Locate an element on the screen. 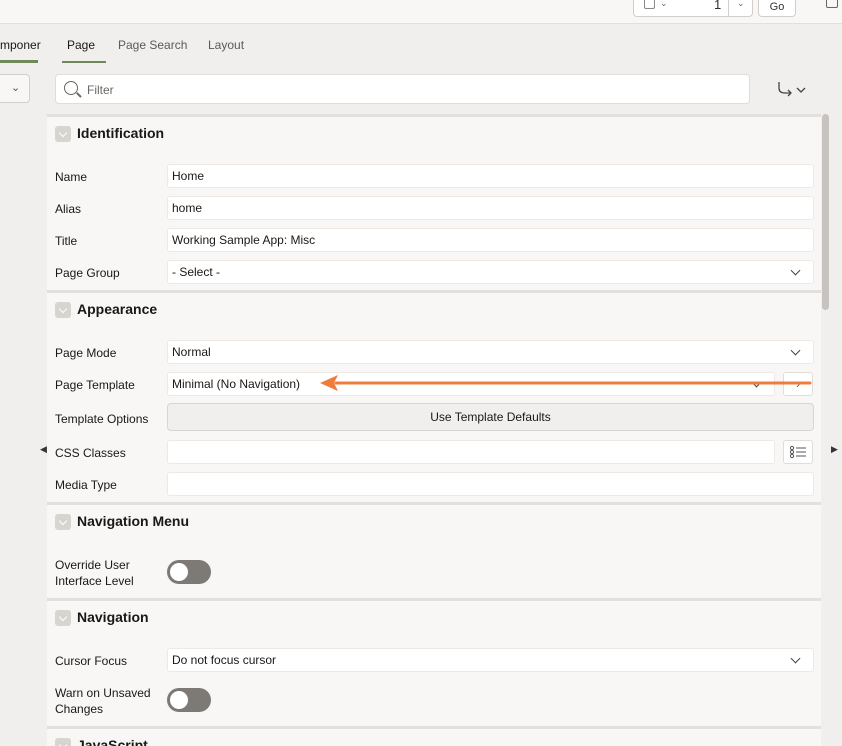 The width and height of the screenshot is (842, 746). left-panel-menu-button: ⌄ is located at coordinates (15, 88).